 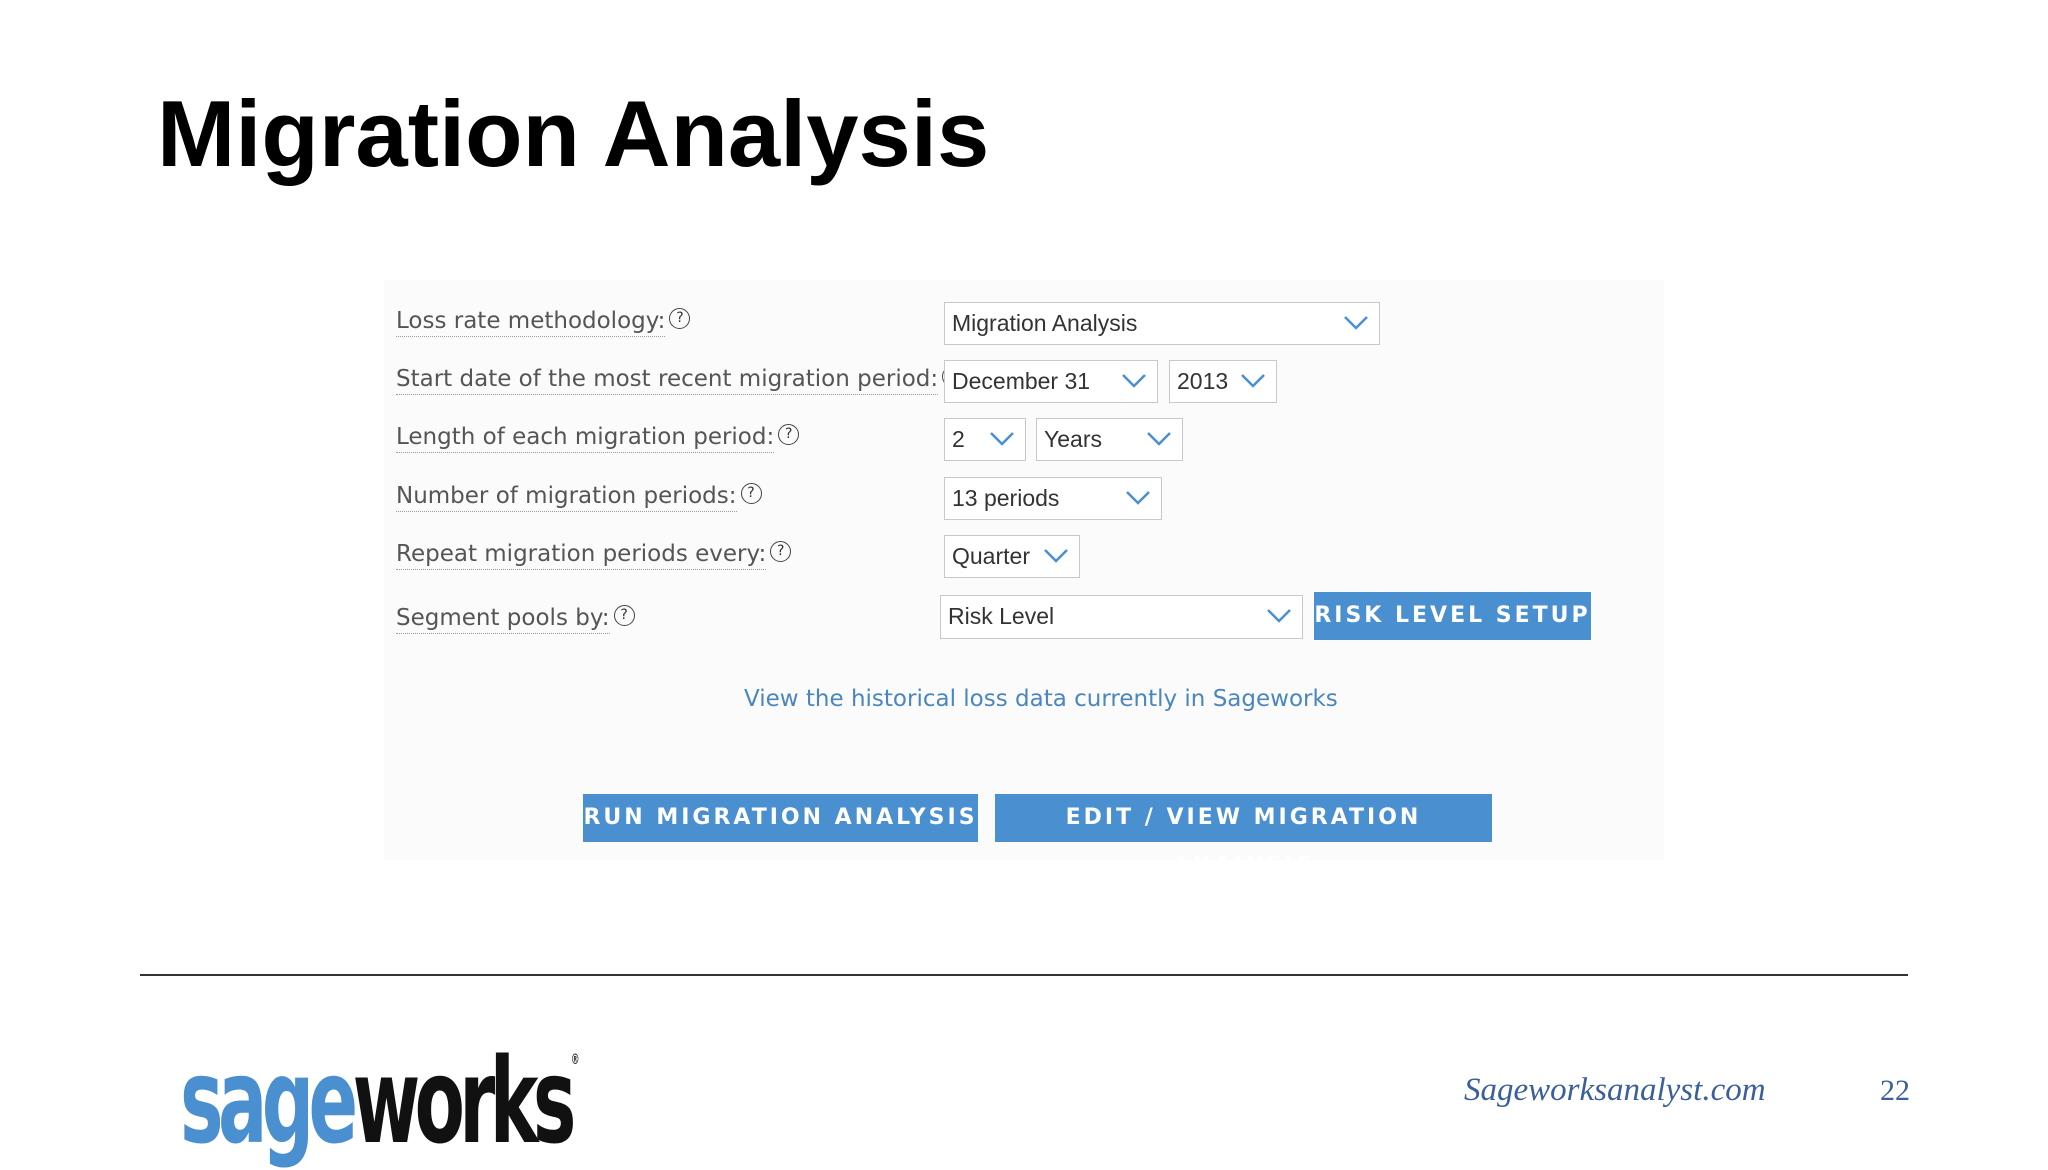 I want to click on label-period-length: Length of each migration period:?, so click(x=598, y=438).